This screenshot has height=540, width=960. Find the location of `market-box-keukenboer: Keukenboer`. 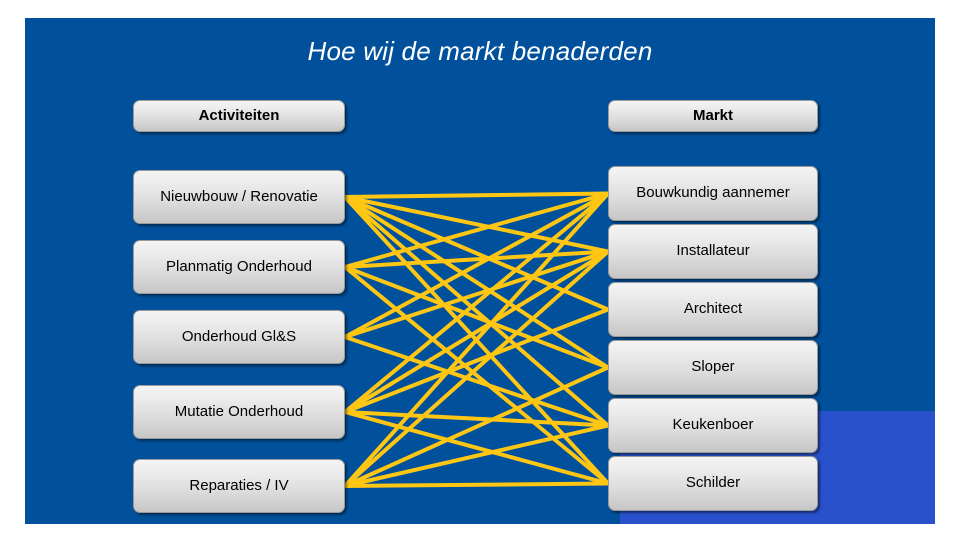

market-box-keukenboer: Keukenboer is located at coordinates (713, 425).